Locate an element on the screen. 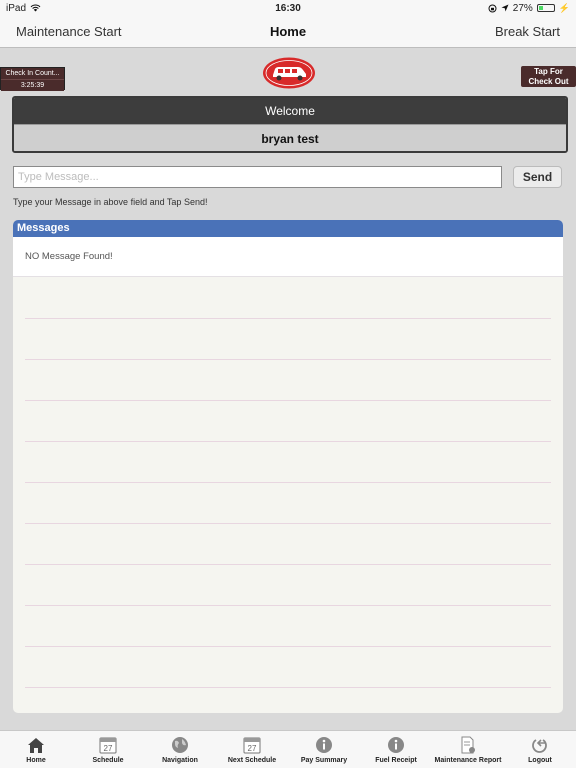 The width and height of the screenshot is (576, 768). globe-icon is located at coordinates (180, 745).